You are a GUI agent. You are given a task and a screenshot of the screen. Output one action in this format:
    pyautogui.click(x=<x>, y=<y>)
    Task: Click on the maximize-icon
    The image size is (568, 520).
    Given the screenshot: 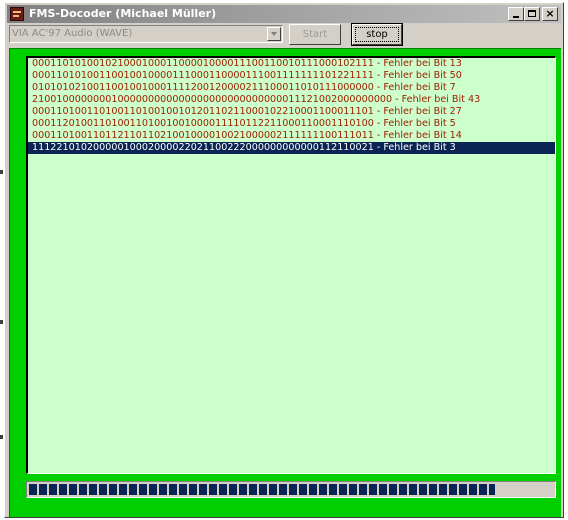 What is the action you would take?
    pyautogui.click(x=532, y=13)
    